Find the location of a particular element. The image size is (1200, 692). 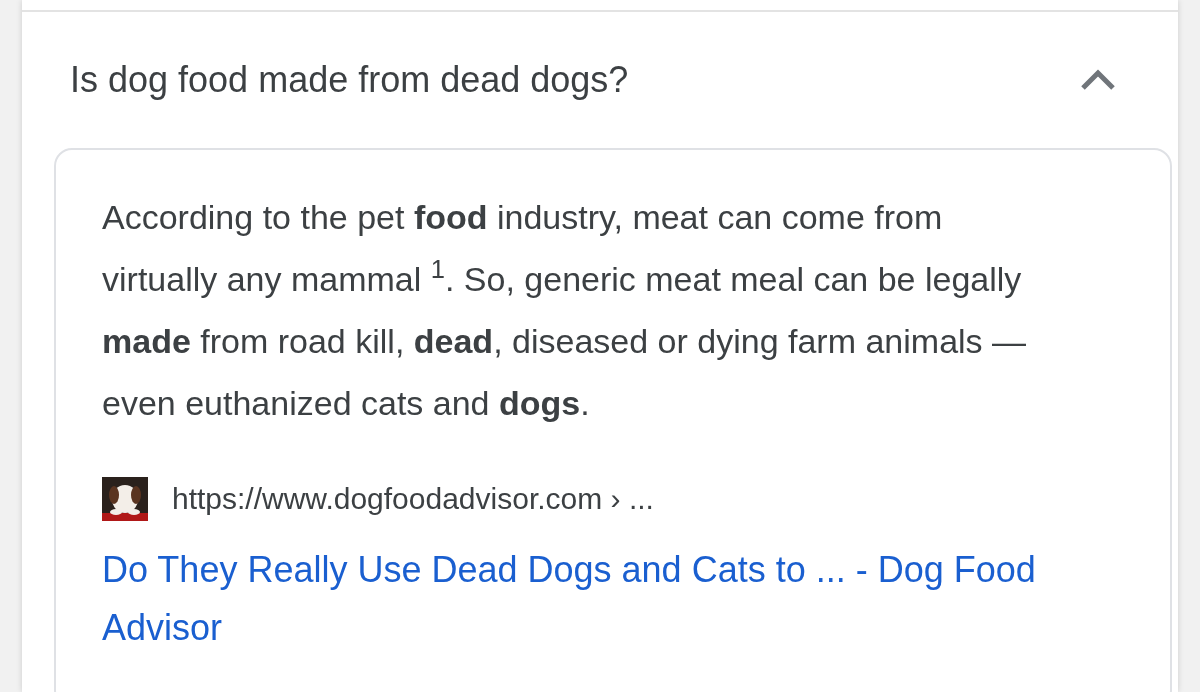

question-text: Is dog food made from dead dogs? is located at coordinates (349, 80).